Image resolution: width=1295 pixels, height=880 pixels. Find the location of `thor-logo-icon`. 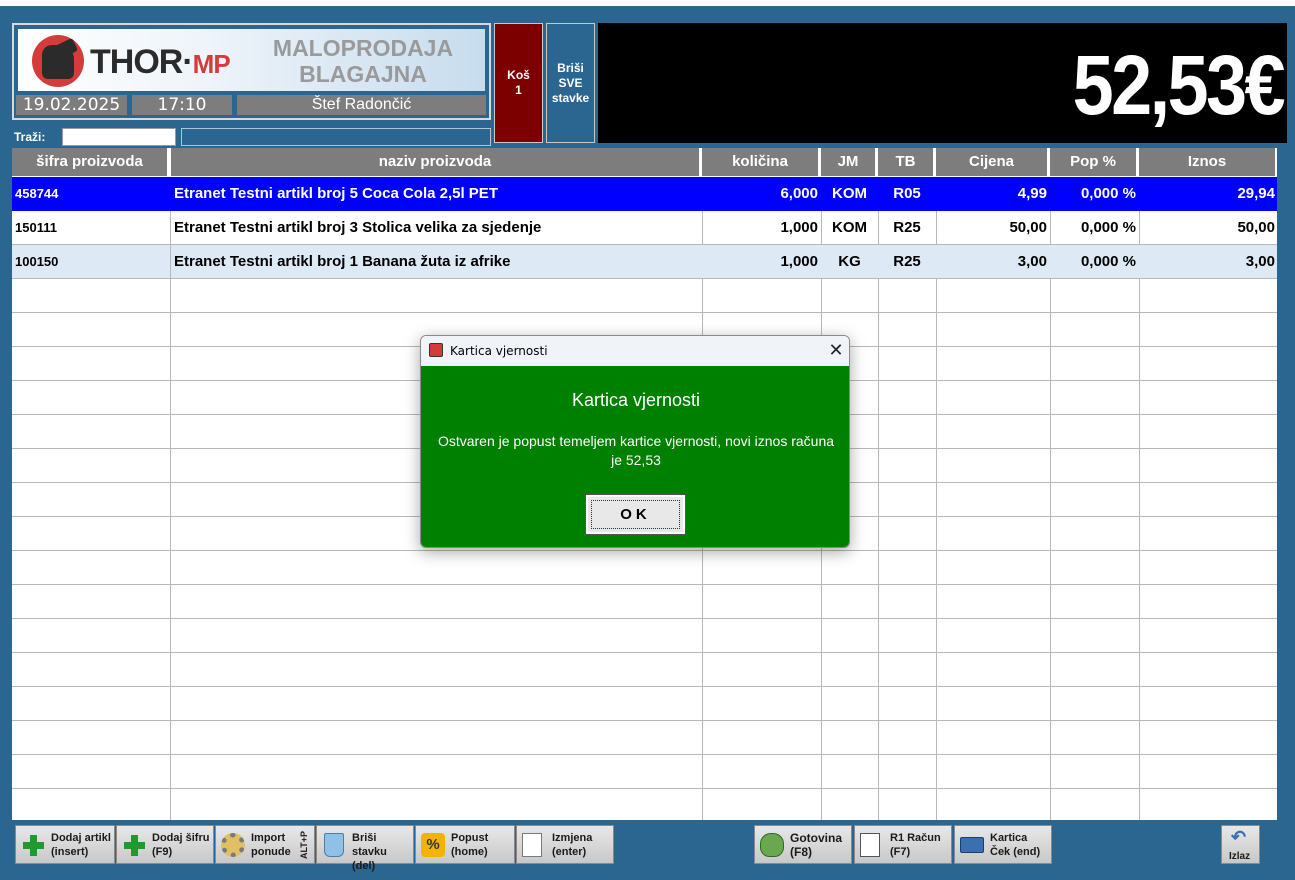

thor-logo-icon is located at coordinates (58, 61).